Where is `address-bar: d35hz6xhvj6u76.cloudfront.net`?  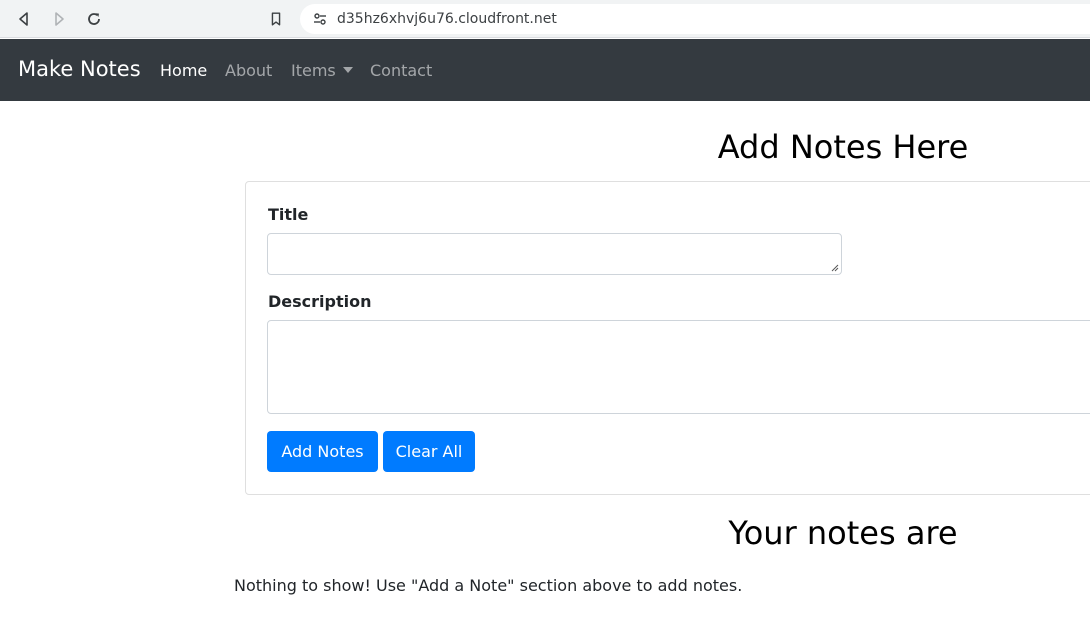 address-bar: d35hz6xhvj6u76.cloudfront.net is located at coordinates (695, 19).